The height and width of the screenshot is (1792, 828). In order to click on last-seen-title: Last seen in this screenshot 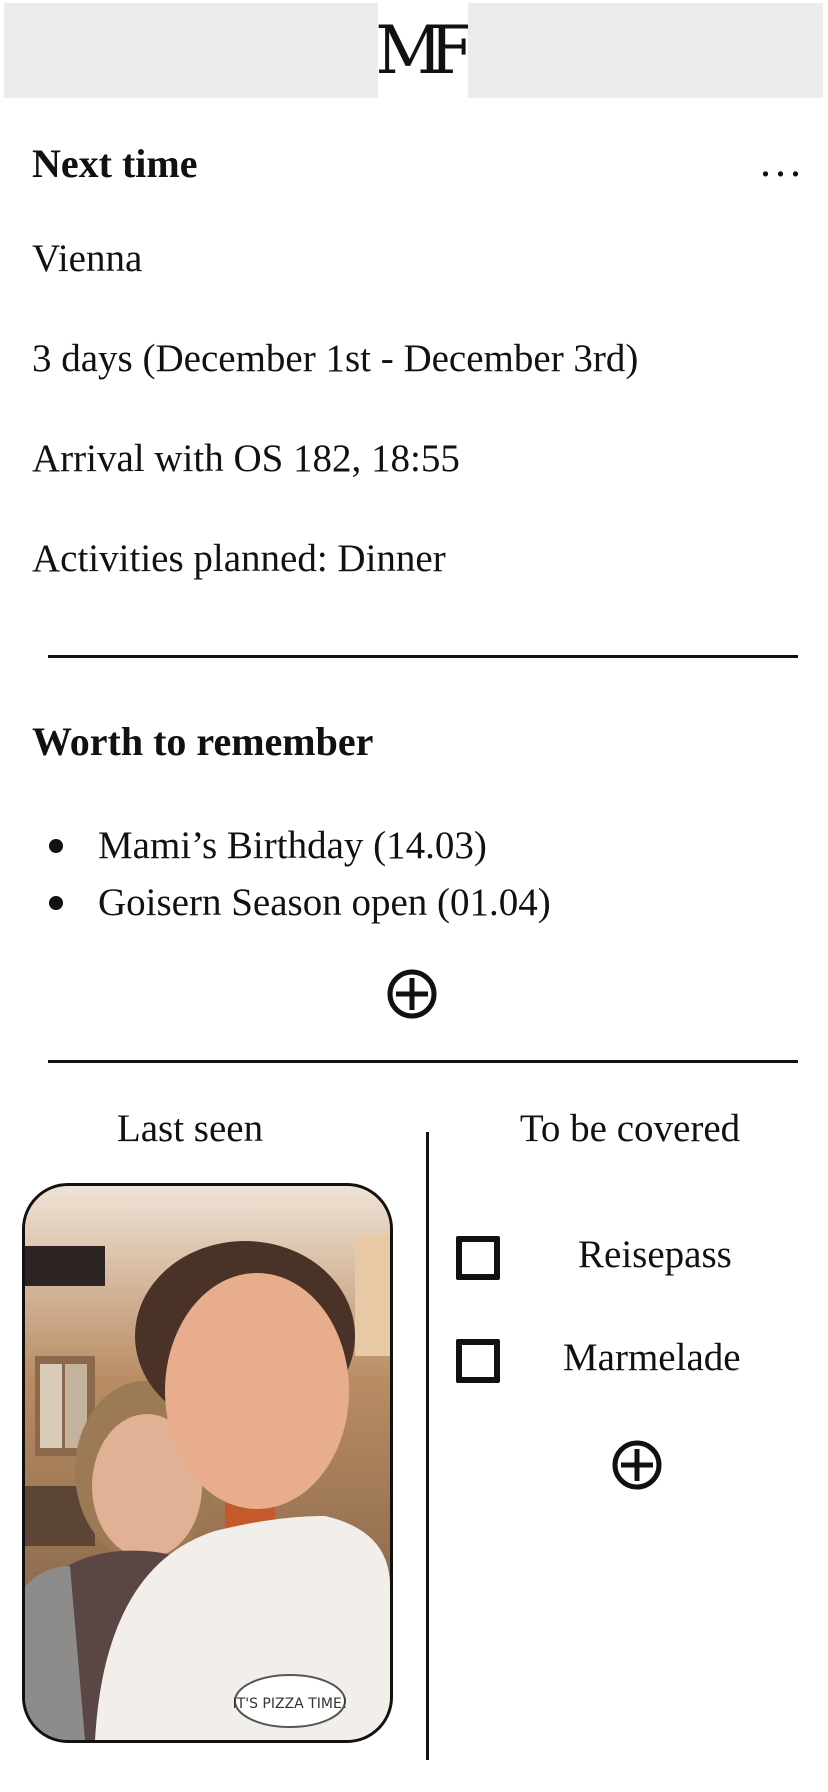, I will do `click(190, 1128)`.